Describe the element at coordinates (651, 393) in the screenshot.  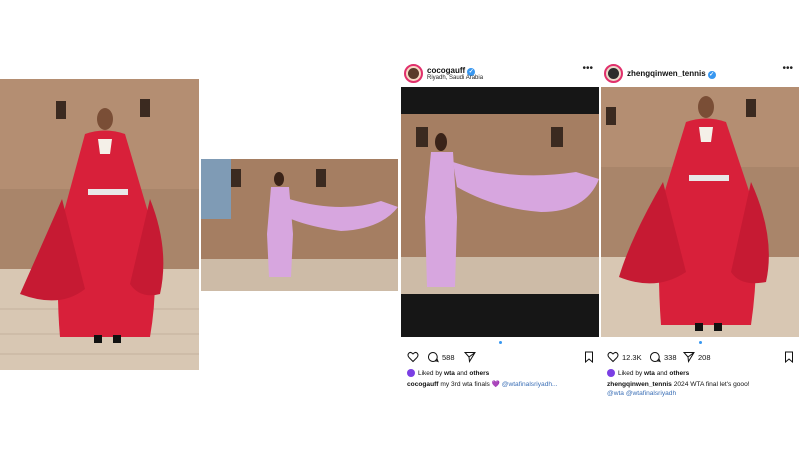
I see `caption-mention-2: @wtafinalsriyadh` at that location.